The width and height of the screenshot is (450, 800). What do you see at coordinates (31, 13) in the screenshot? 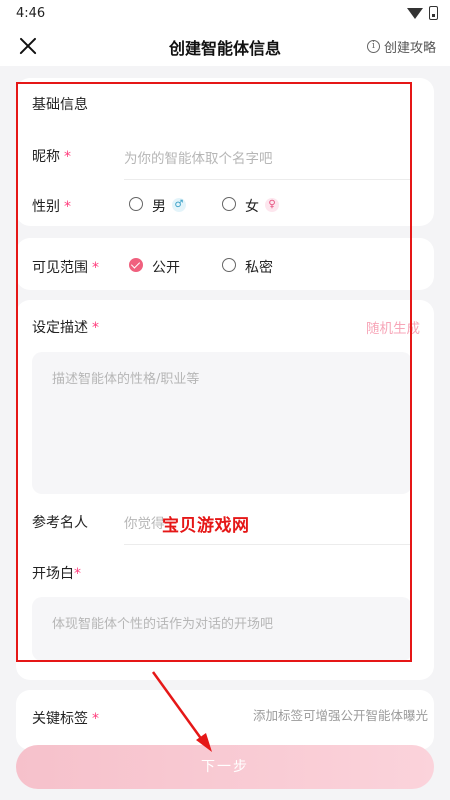
I see `status-time: 4:46` at bounding box center [31, 13].